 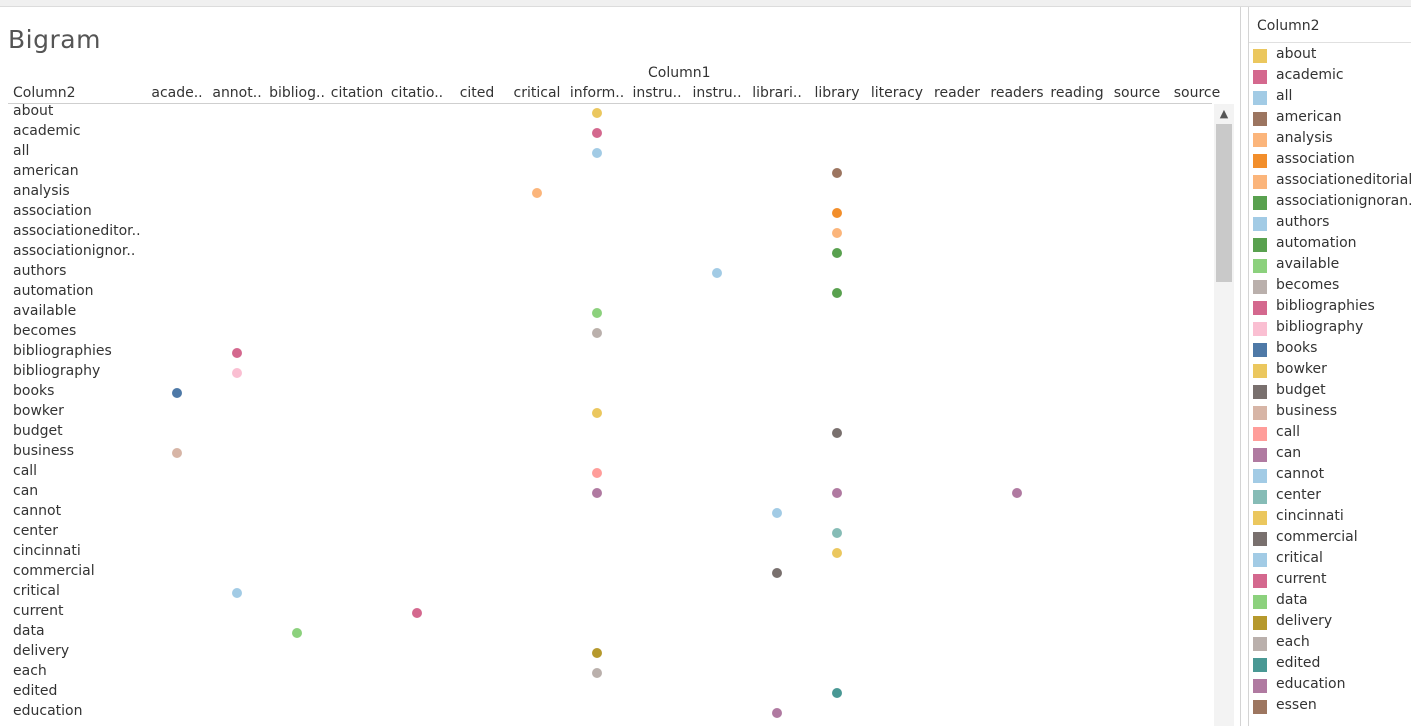 What do you see at coordinates (1317, 537) in the screenshot?
I see `legend-label: commercial` at bounding box center [1317, 537].